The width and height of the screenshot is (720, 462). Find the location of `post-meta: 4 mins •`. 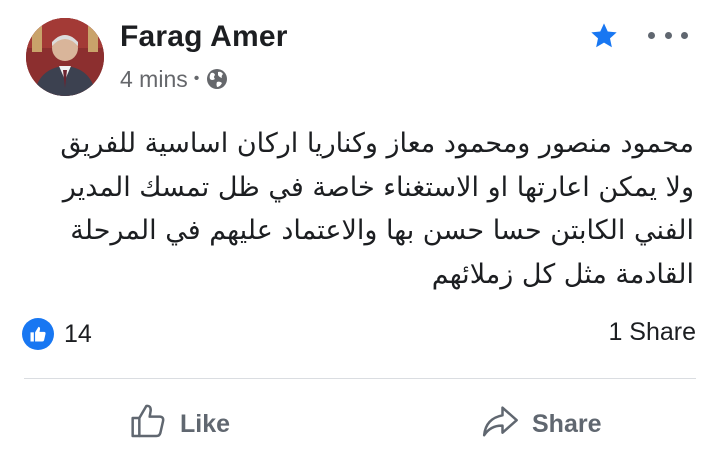

post-meta: 4 mins • is located at coordinates (174, 79).